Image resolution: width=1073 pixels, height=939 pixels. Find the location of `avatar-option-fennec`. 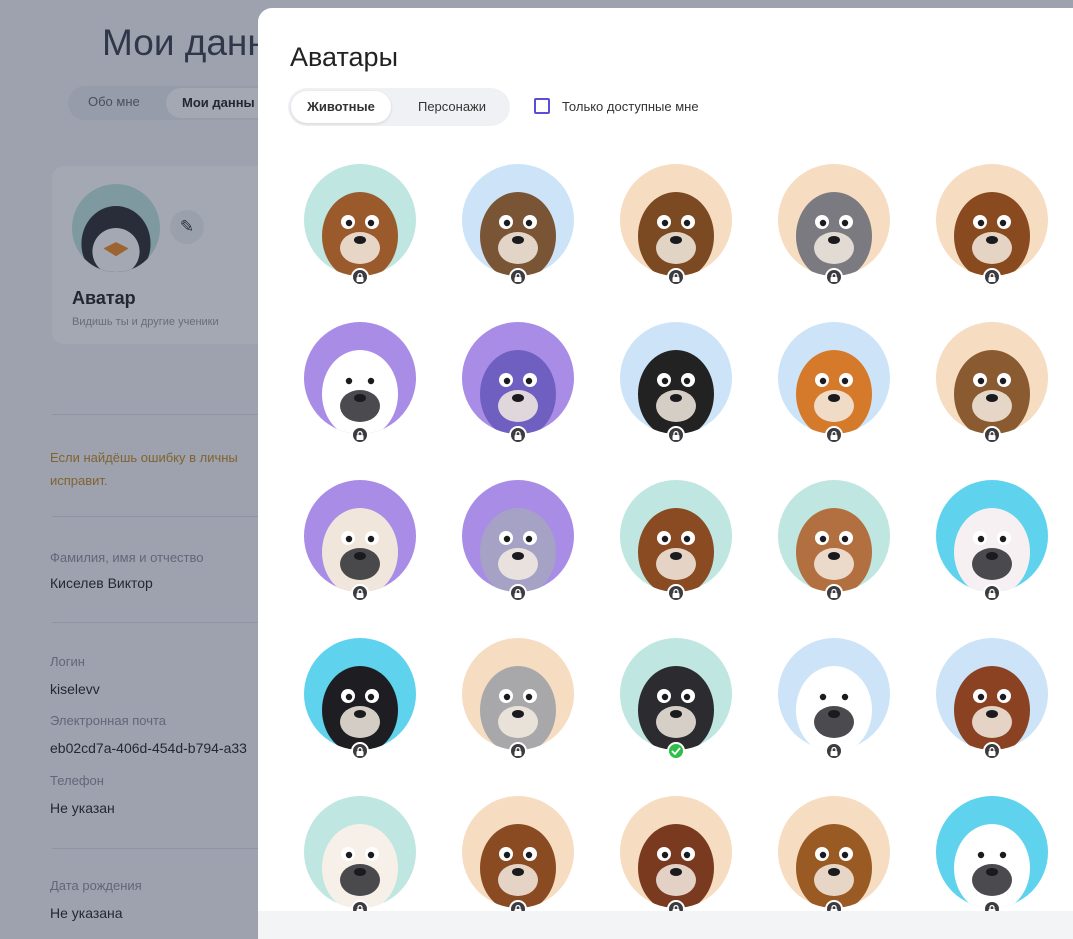

avatar-option-fennec is located at coordinates (360, 541).